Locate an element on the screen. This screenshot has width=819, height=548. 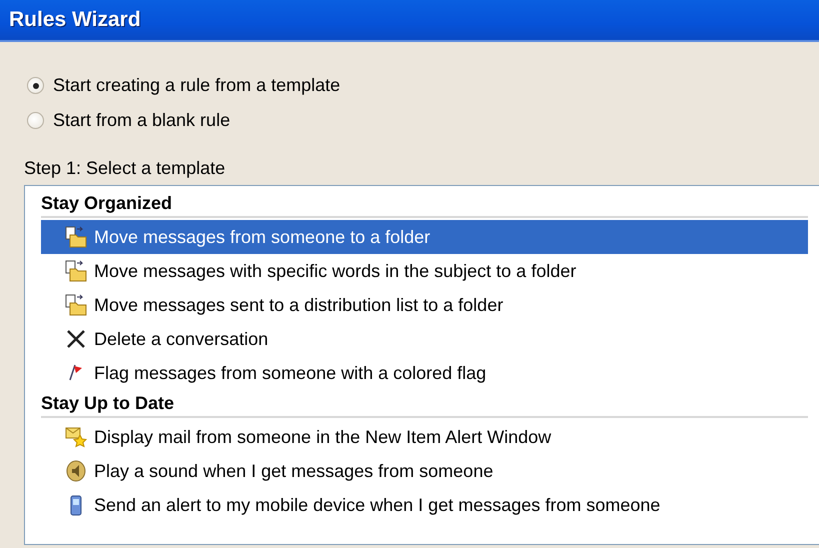
template-item: Delete a conversation is located at coordinates (424, 339).